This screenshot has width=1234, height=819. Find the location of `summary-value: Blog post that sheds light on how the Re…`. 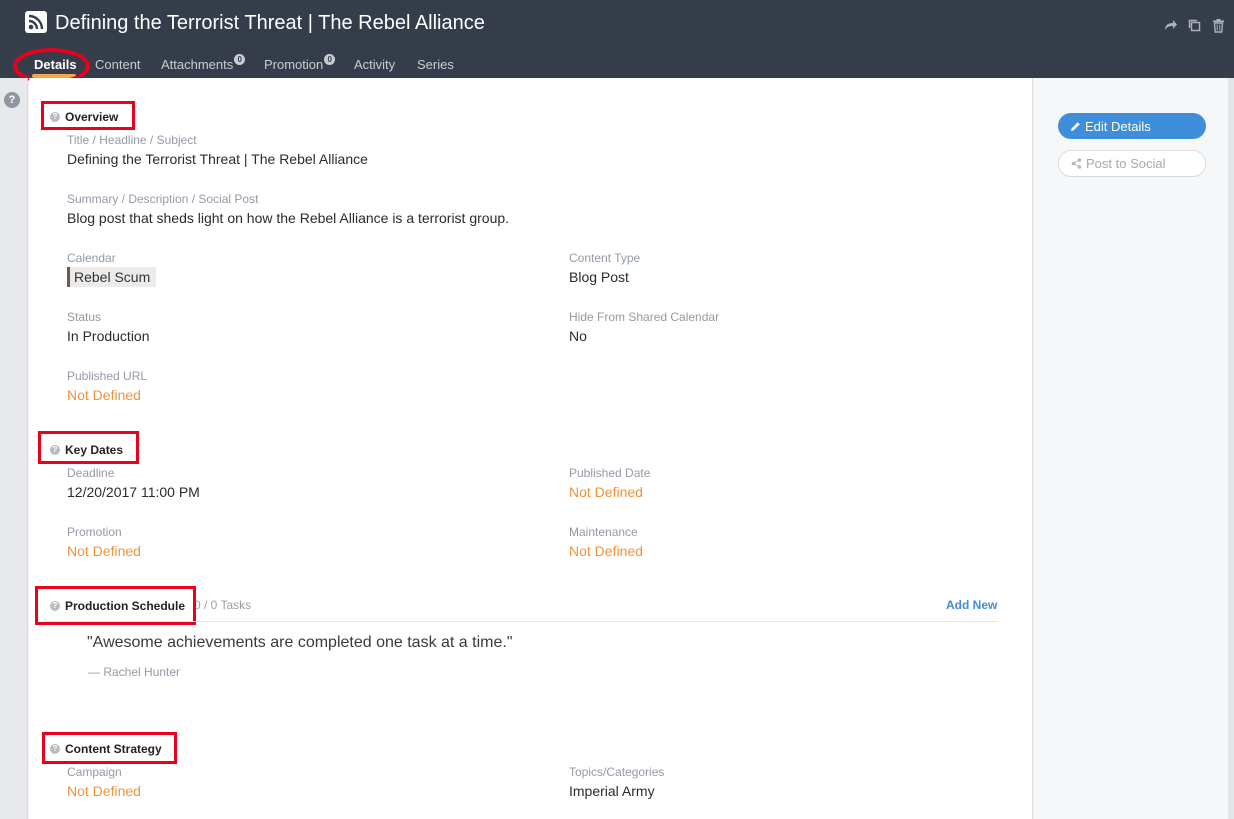

summary-value: Blog post that sheds light on how the Re… is located at coordinates (288, 218).